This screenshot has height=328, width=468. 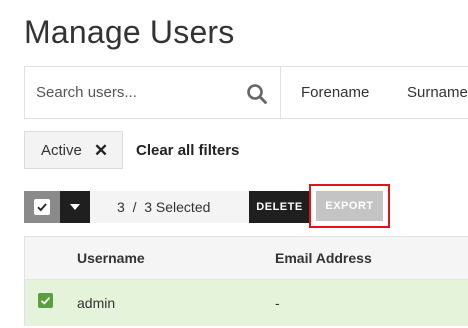 What do you see at coordinates (61, 150) in the screenshot?
I see `filter-chip-label: Active` at bounding box center [61, 150].